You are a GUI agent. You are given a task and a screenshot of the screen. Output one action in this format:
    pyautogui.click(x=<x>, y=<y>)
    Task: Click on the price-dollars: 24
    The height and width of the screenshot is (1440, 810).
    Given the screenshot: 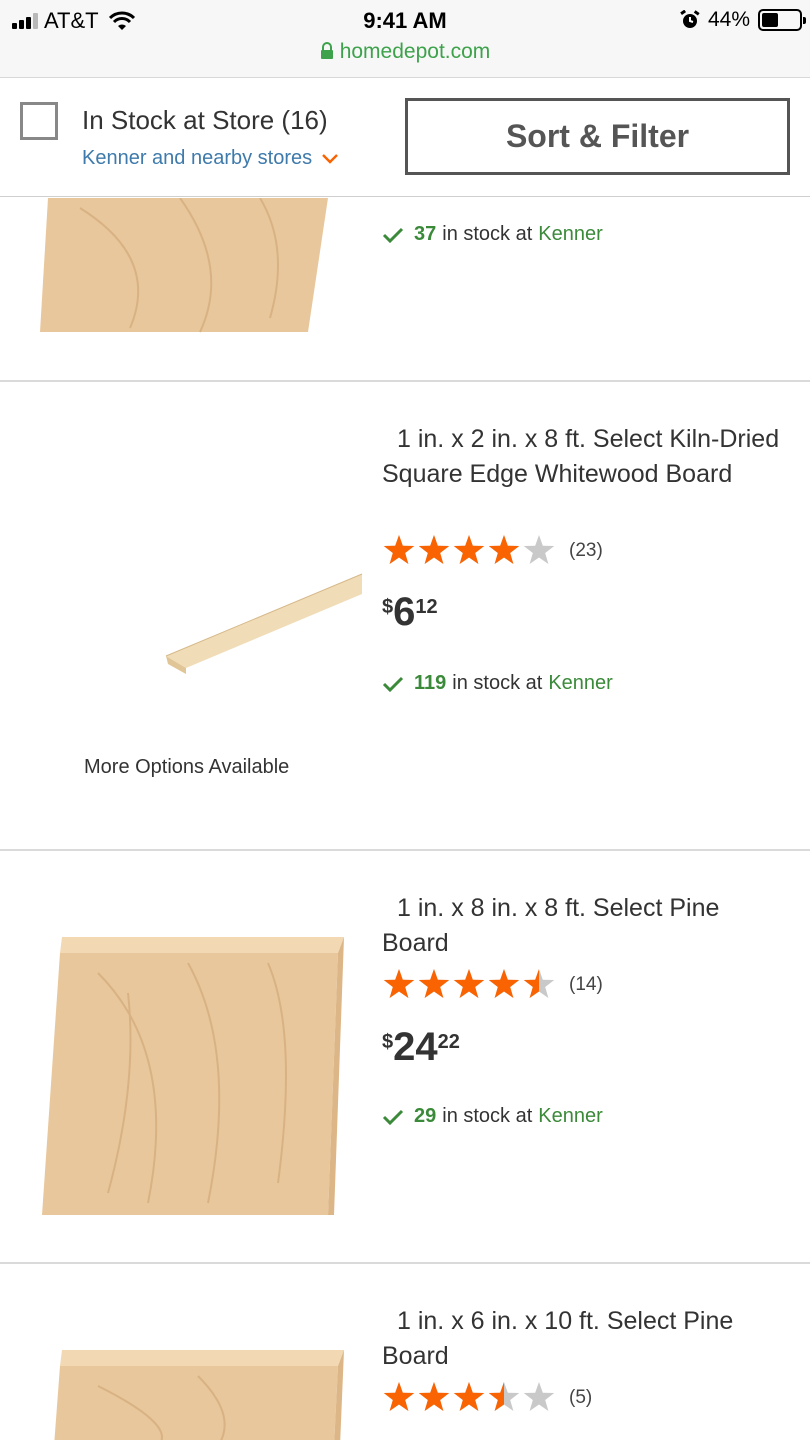 What is the action you would take?
    pyautogui.click(x=415, y=1047)
    